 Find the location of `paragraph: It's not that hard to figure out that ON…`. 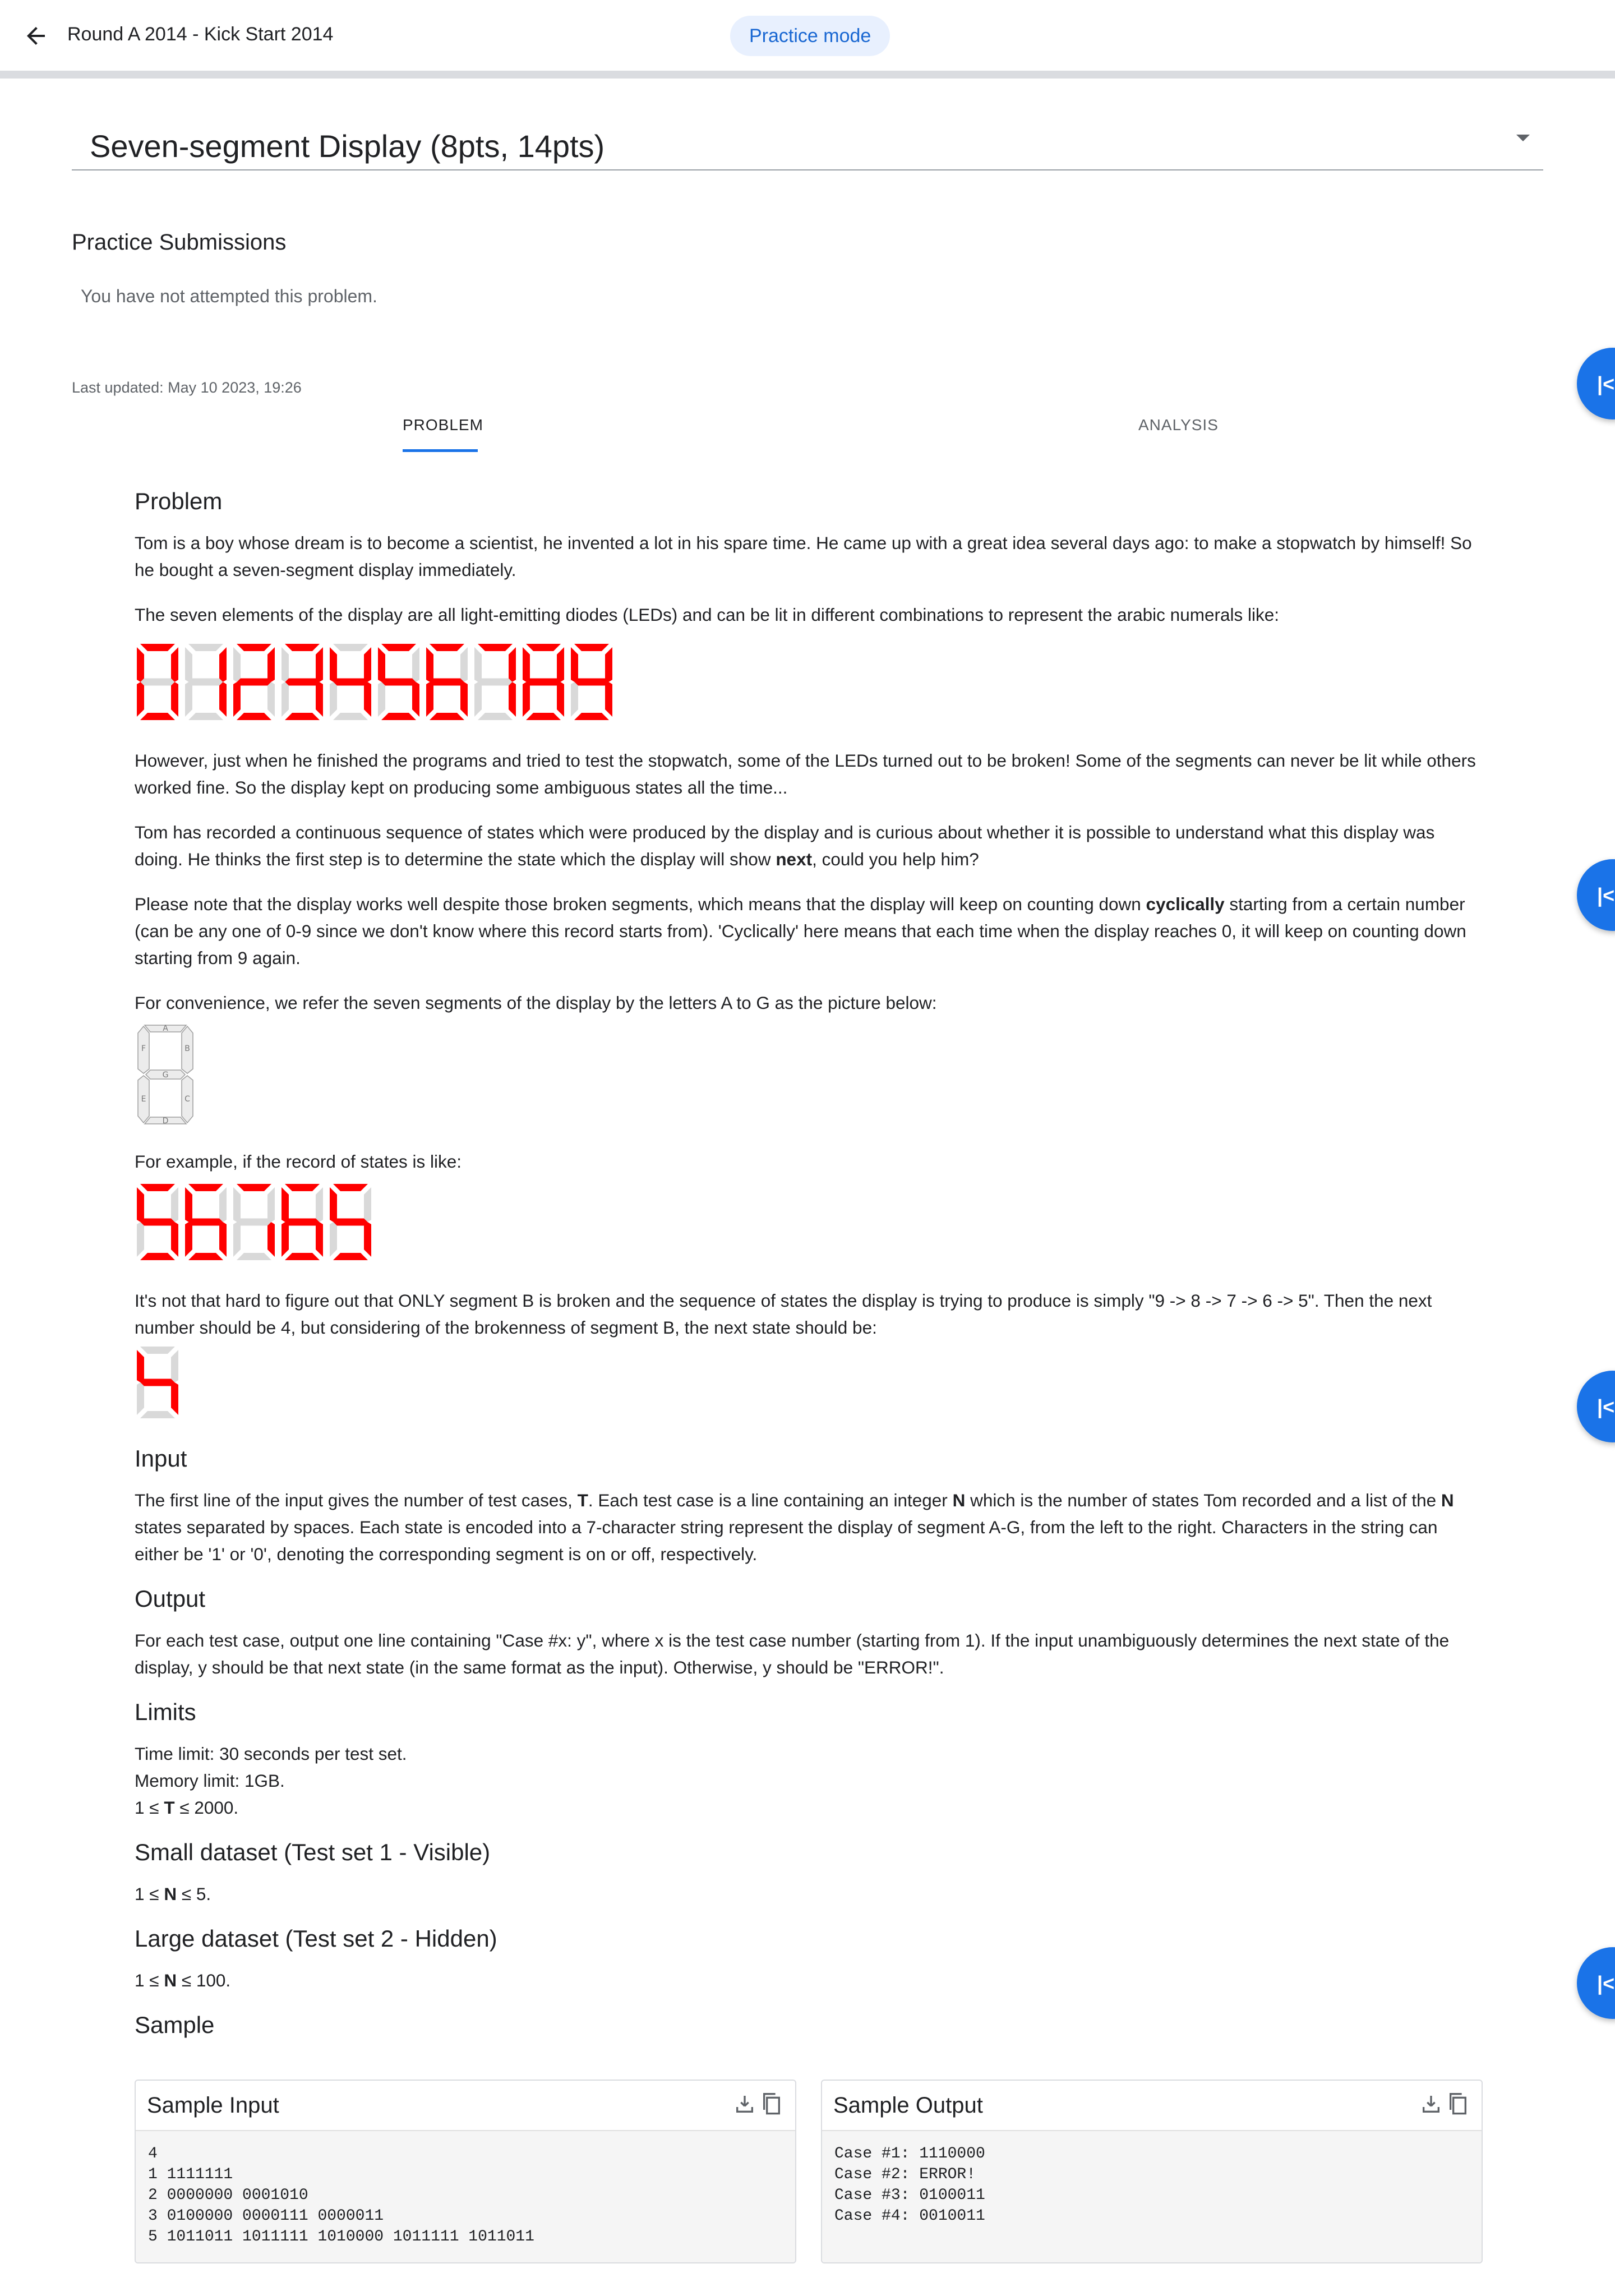

paragraph: It's not that hard to figure out that ON… is located at coordinates (783, 1314).